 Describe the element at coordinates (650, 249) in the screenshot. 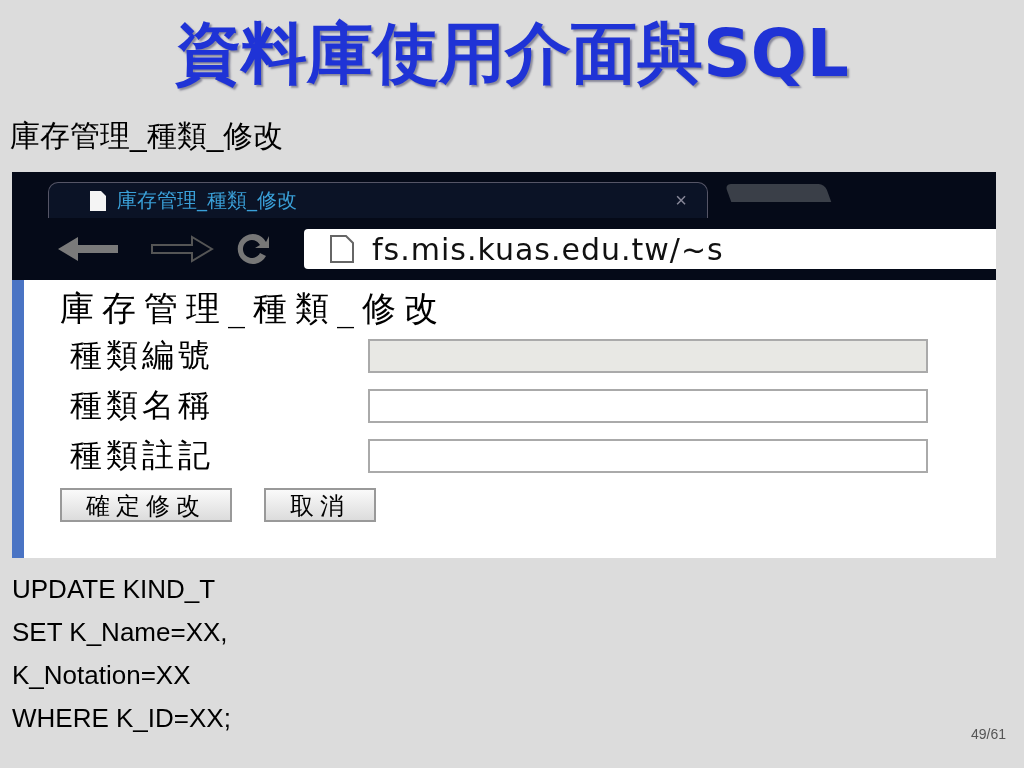

I see `address-bar: fs.mis.kuas.edu.tw/~s` at that location.